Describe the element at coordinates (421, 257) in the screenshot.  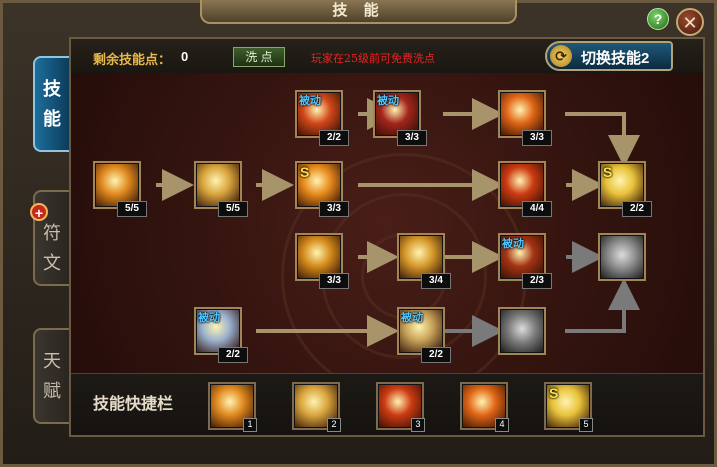
I see `sword-clash-icon` at that location.